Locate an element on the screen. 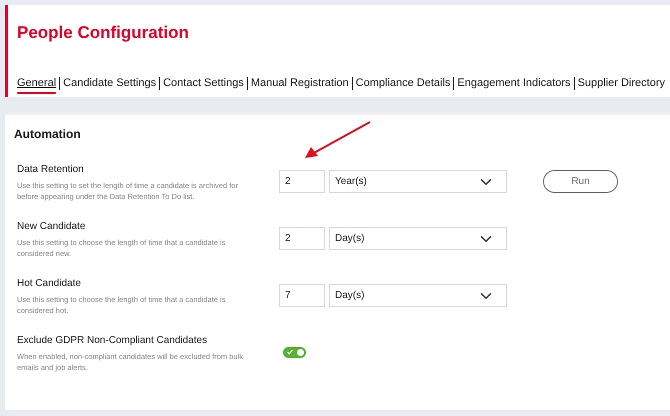 The height and width of the screenshot is (416, 670). check-icon is located at coordinates (290, 352).